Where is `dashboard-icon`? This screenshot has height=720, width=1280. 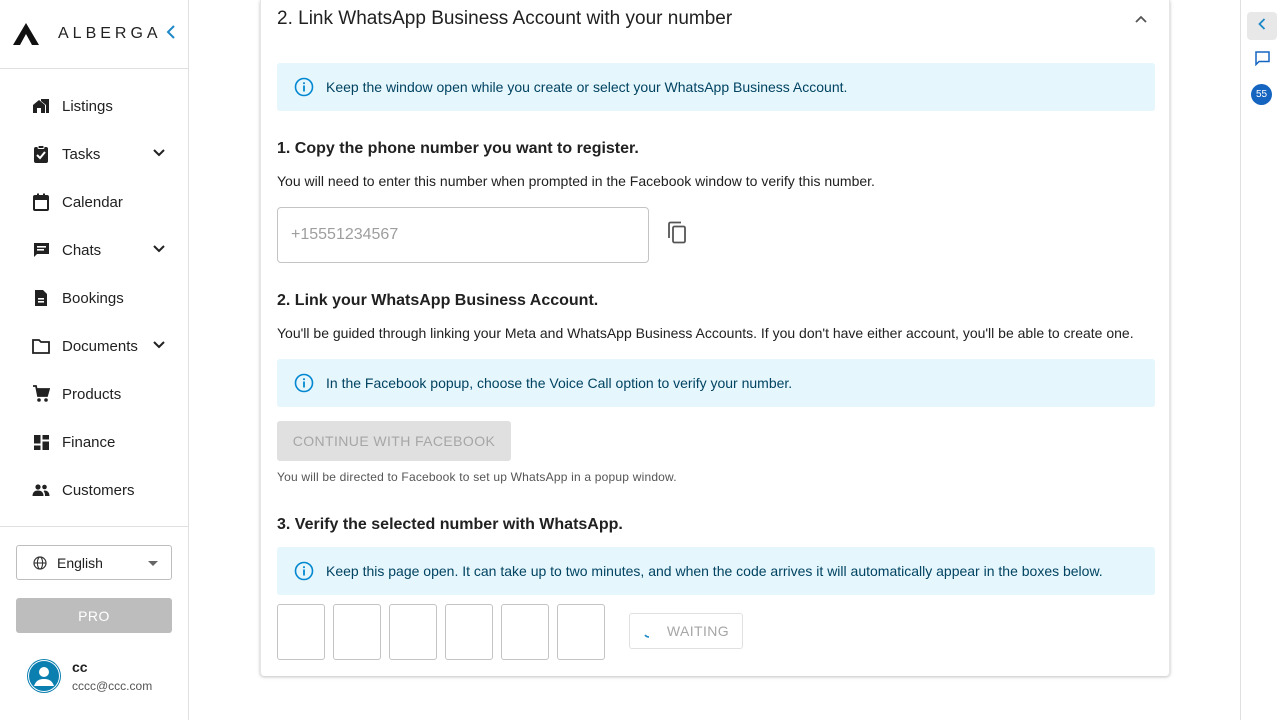
dashboard-icon is located at coordinates (41, 442).